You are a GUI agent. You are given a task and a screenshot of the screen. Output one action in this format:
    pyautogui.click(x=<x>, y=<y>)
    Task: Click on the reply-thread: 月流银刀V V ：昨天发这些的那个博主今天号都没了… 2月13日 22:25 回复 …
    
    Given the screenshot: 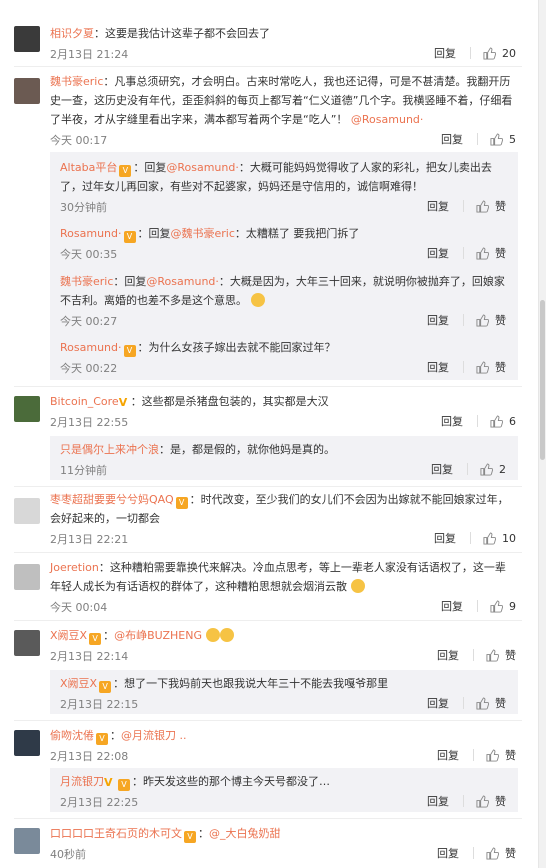 What is the action you would take?
    pyautogui.click(x=284, y=790)
    